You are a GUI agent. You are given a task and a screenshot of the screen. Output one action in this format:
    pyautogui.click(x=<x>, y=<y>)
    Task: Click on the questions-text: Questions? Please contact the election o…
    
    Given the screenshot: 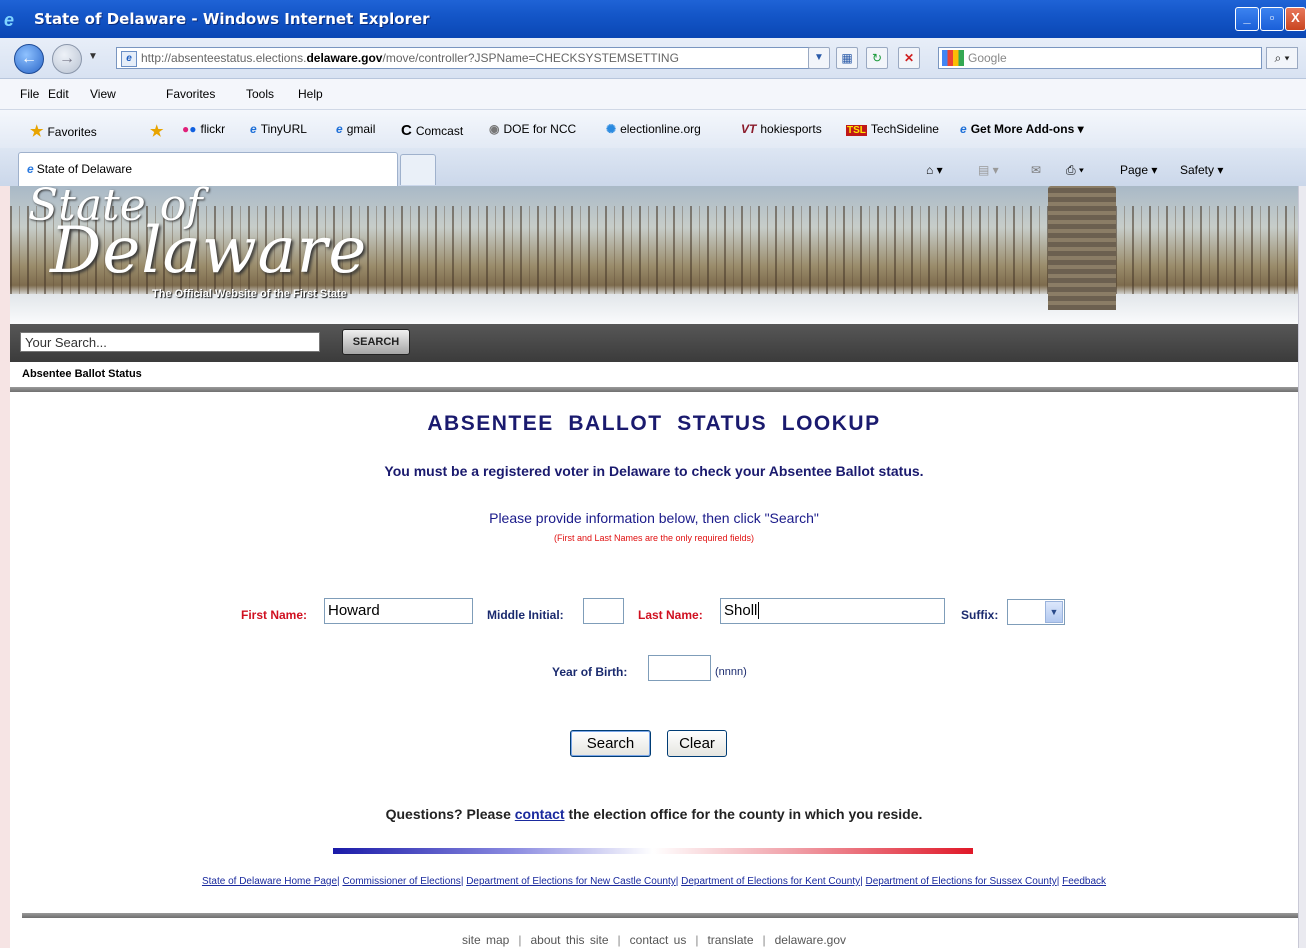 What is the action you would take?
    pyautogui.click(x=654, y=814)
    